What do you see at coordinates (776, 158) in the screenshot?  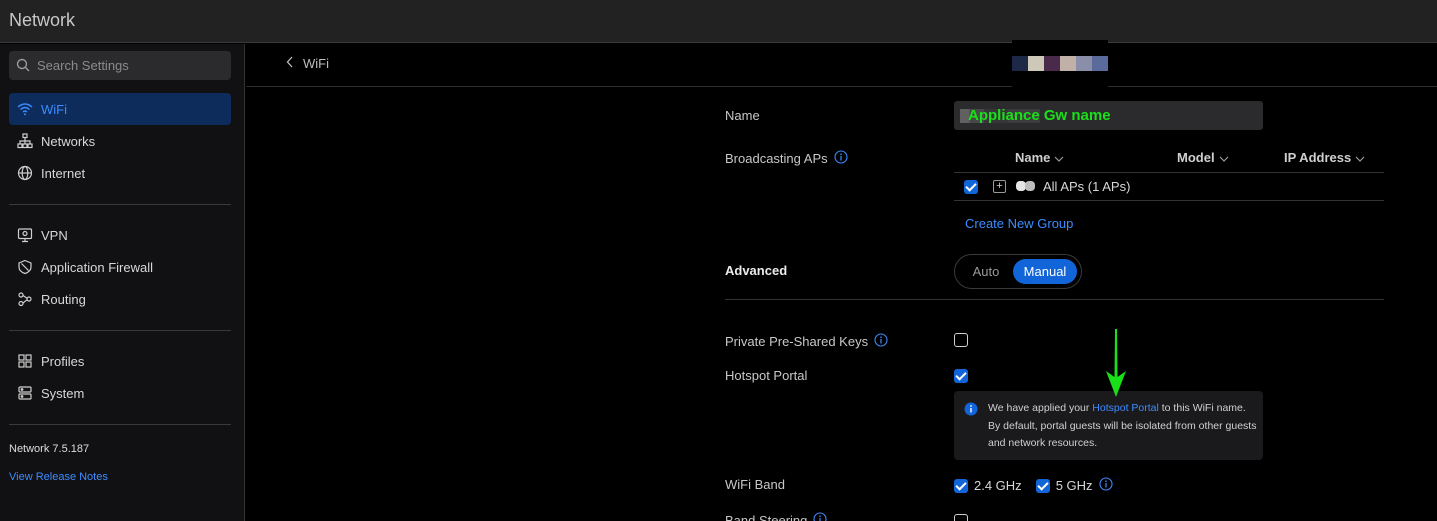 I see `broadcasting-aps-text: Broadcasting APs` at bounding box center [776, 158].